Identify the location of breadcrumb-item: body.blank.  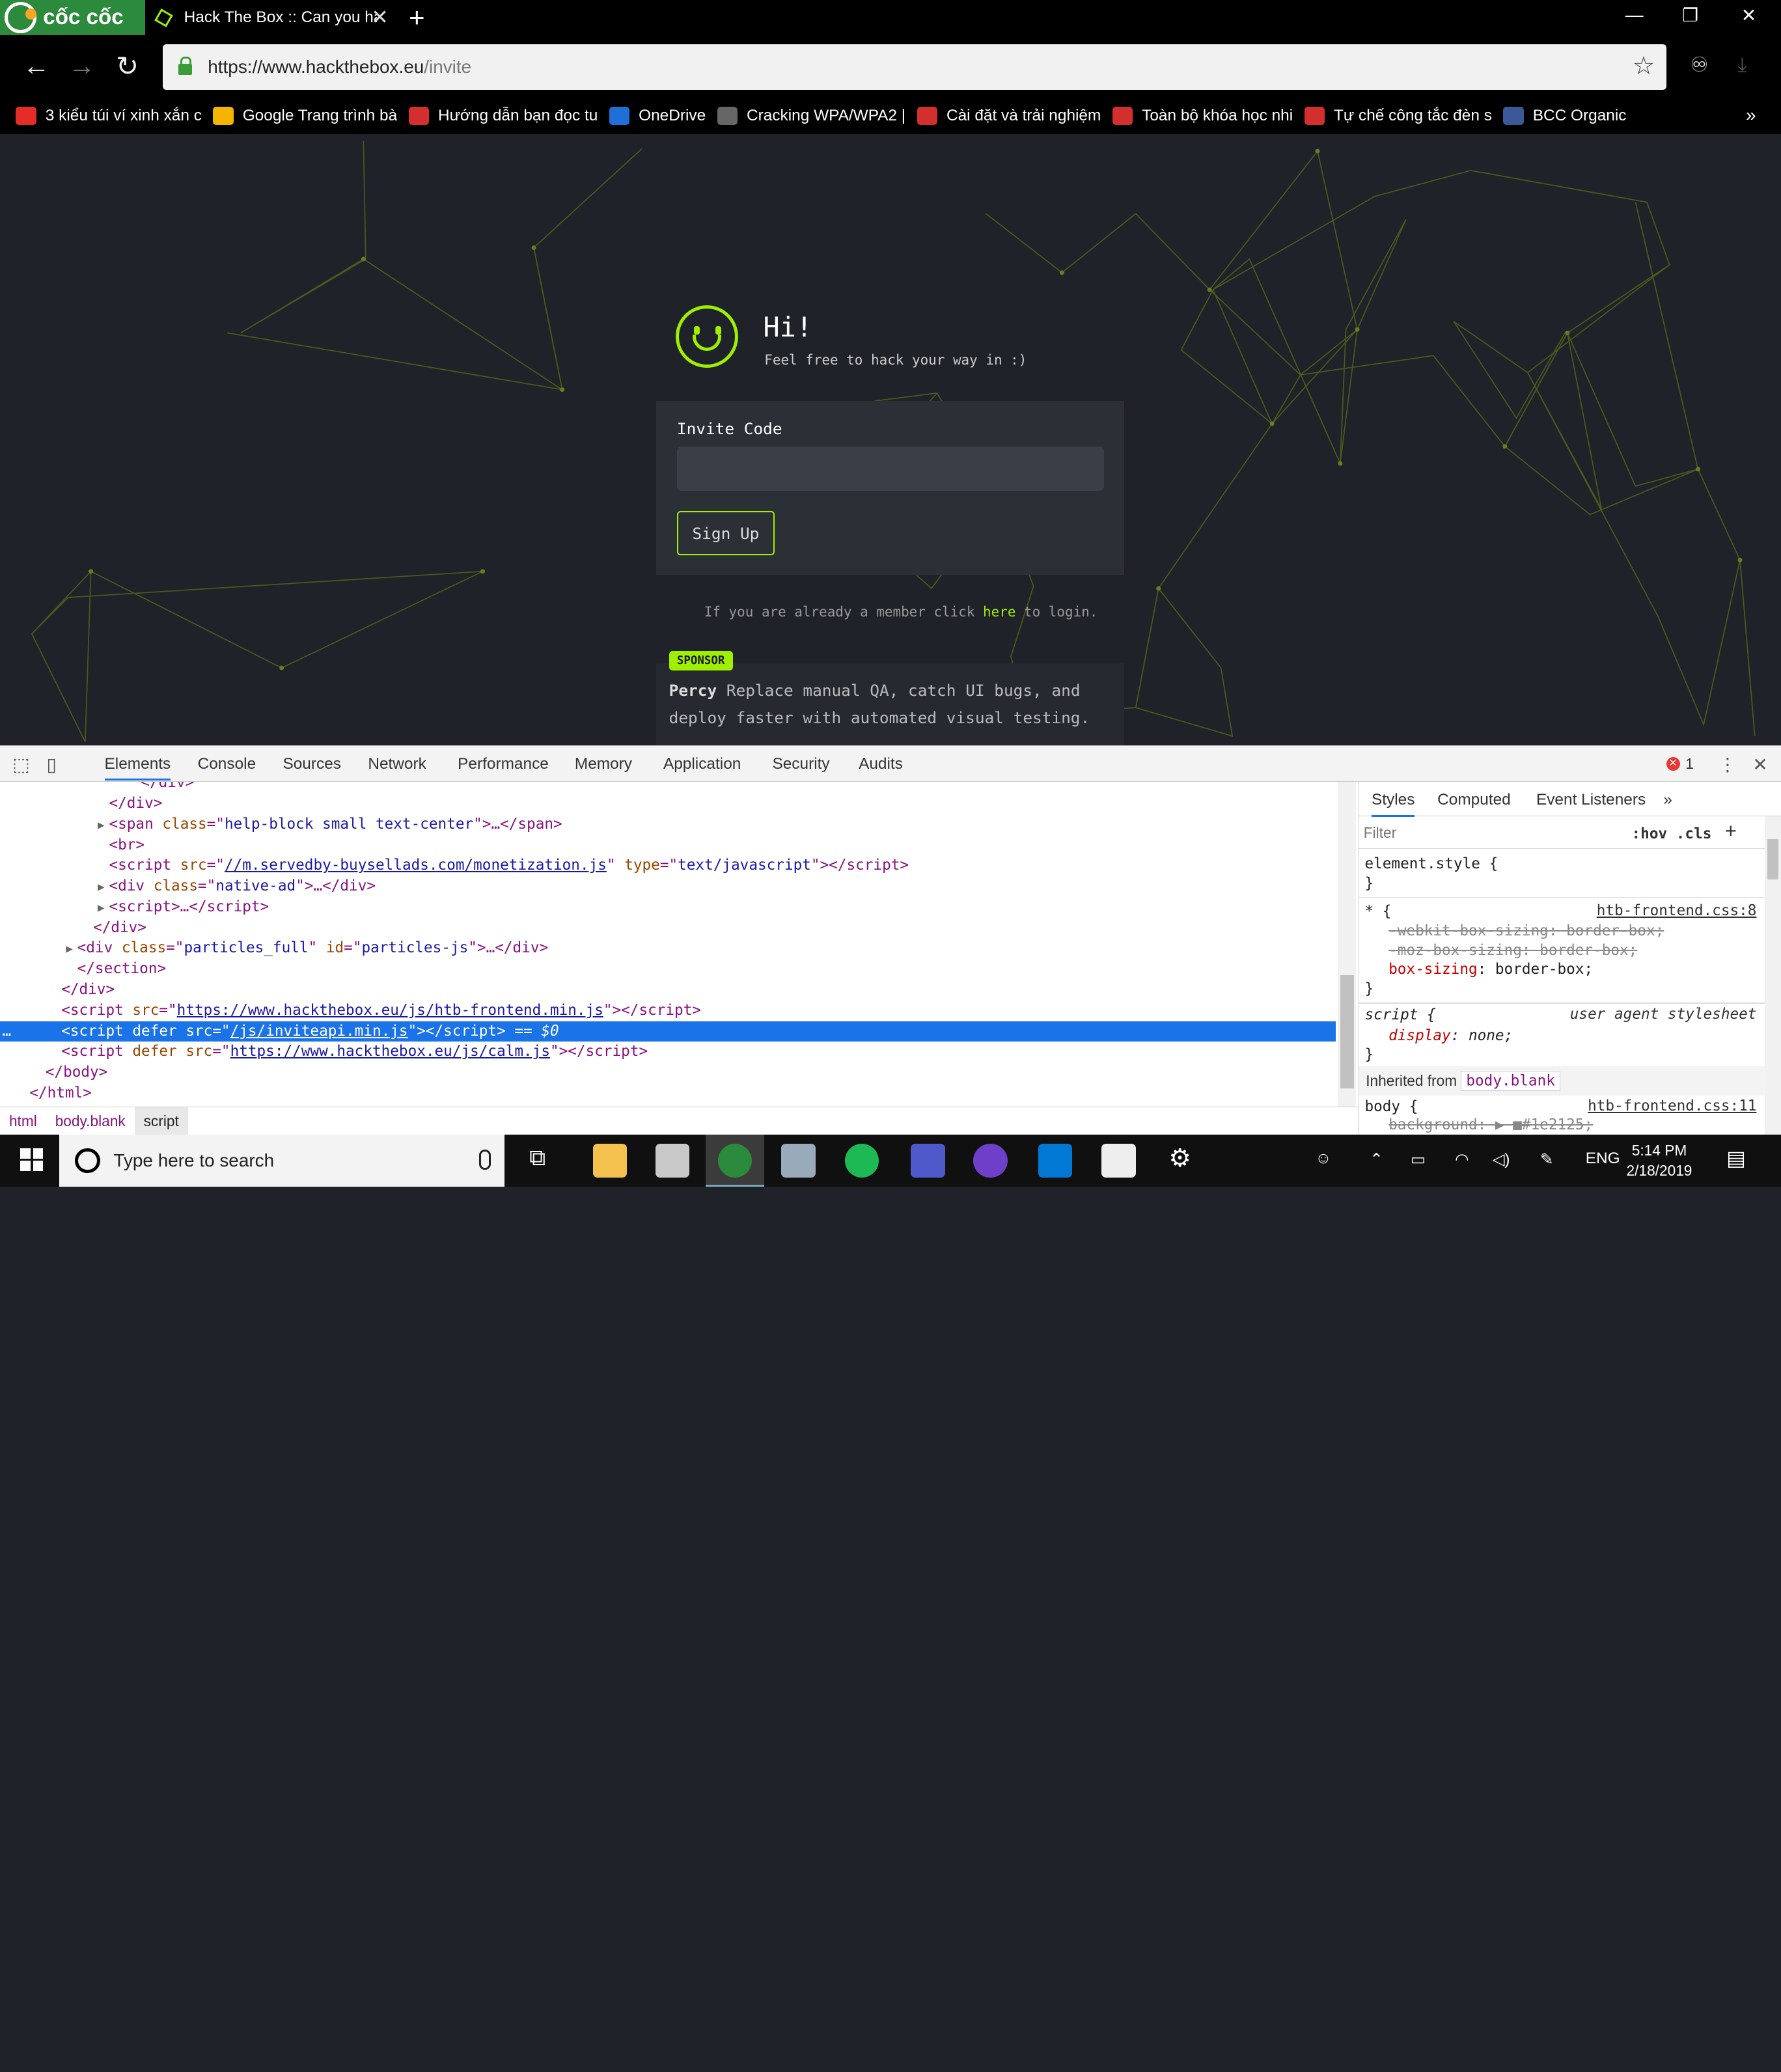
(90, 1121).